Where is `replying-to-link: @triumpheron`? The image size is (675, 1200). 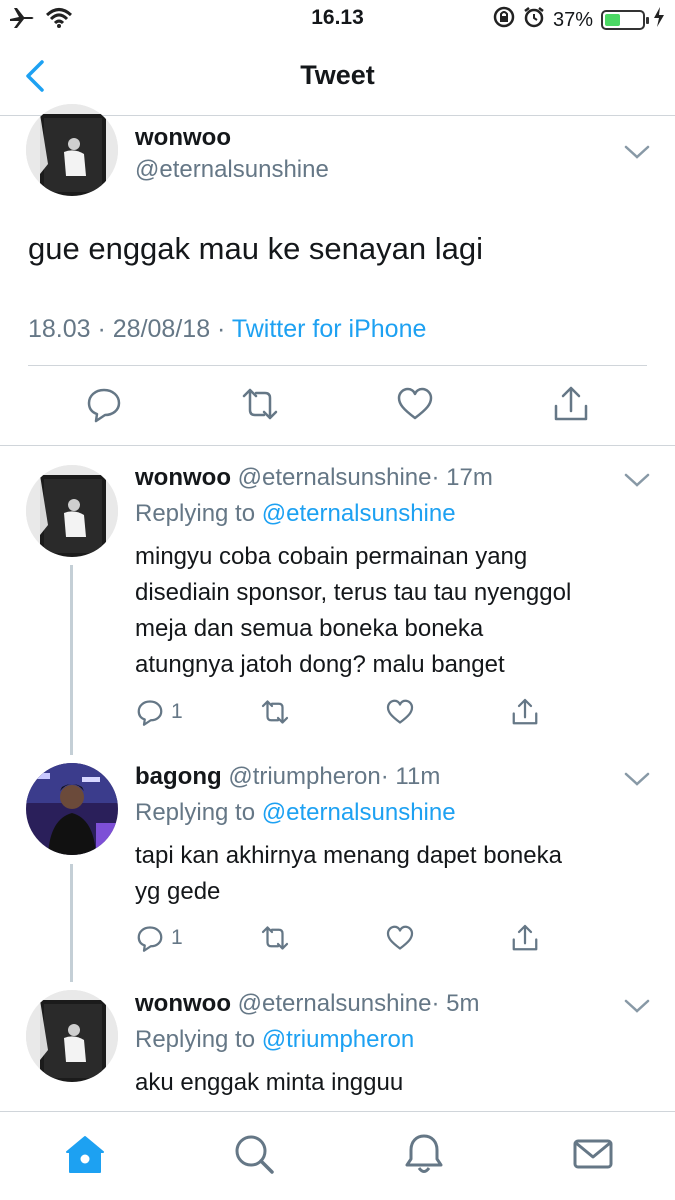
replying-to-link: @triumpheron is located at coordinates (338, 1039).